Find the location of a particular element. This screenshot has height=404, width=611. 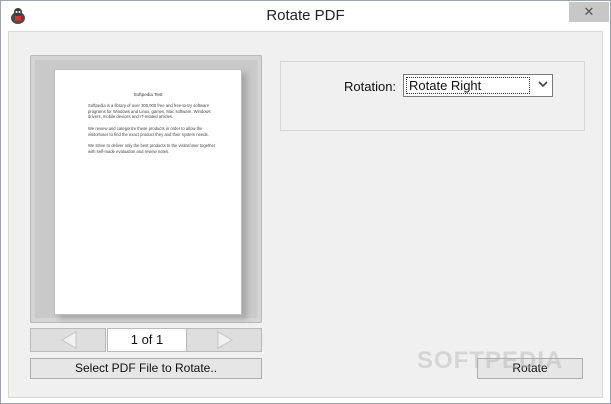

close-icon: ✕ is located at coordinates (589, 11).